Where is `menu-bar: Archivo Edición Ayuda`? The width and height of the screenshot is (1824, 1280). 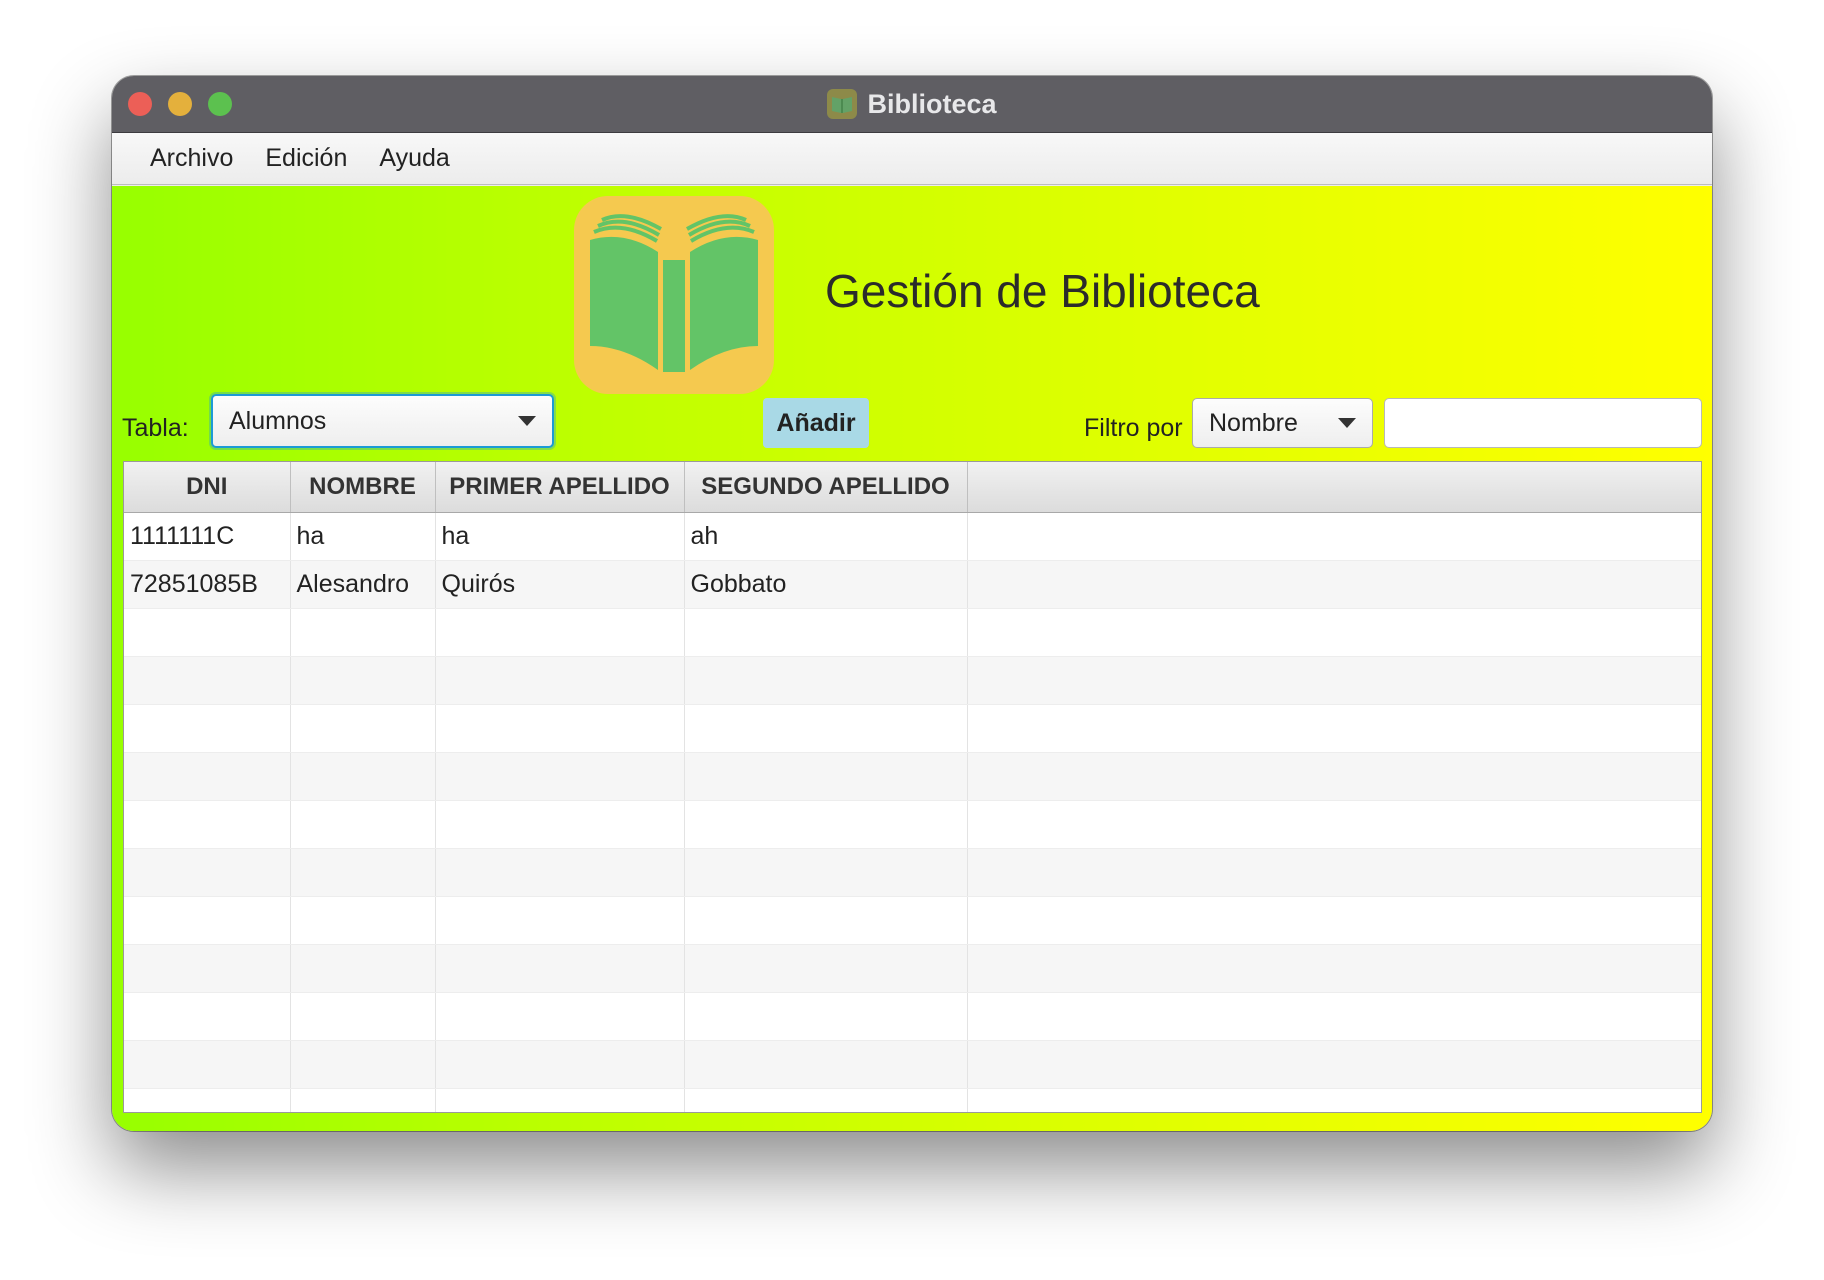 menu-bar: Archivo Edición Ayuda is located at coordinates (912, 159).